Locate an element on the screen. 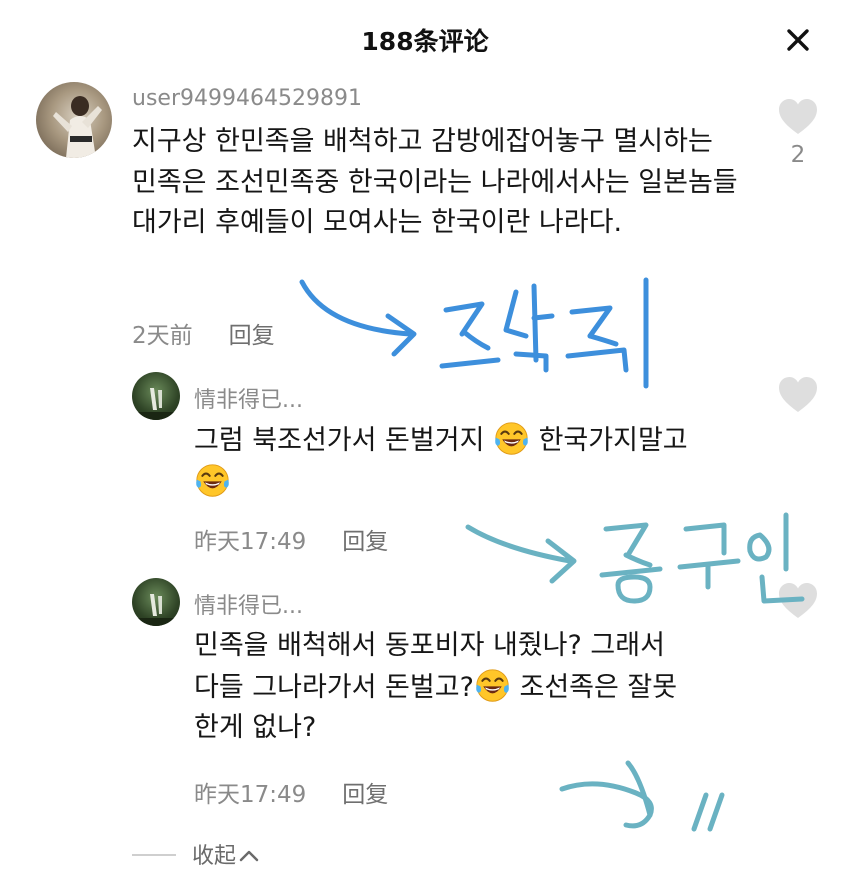  collapse-button: 收起 is located at coordinates (226, 856).